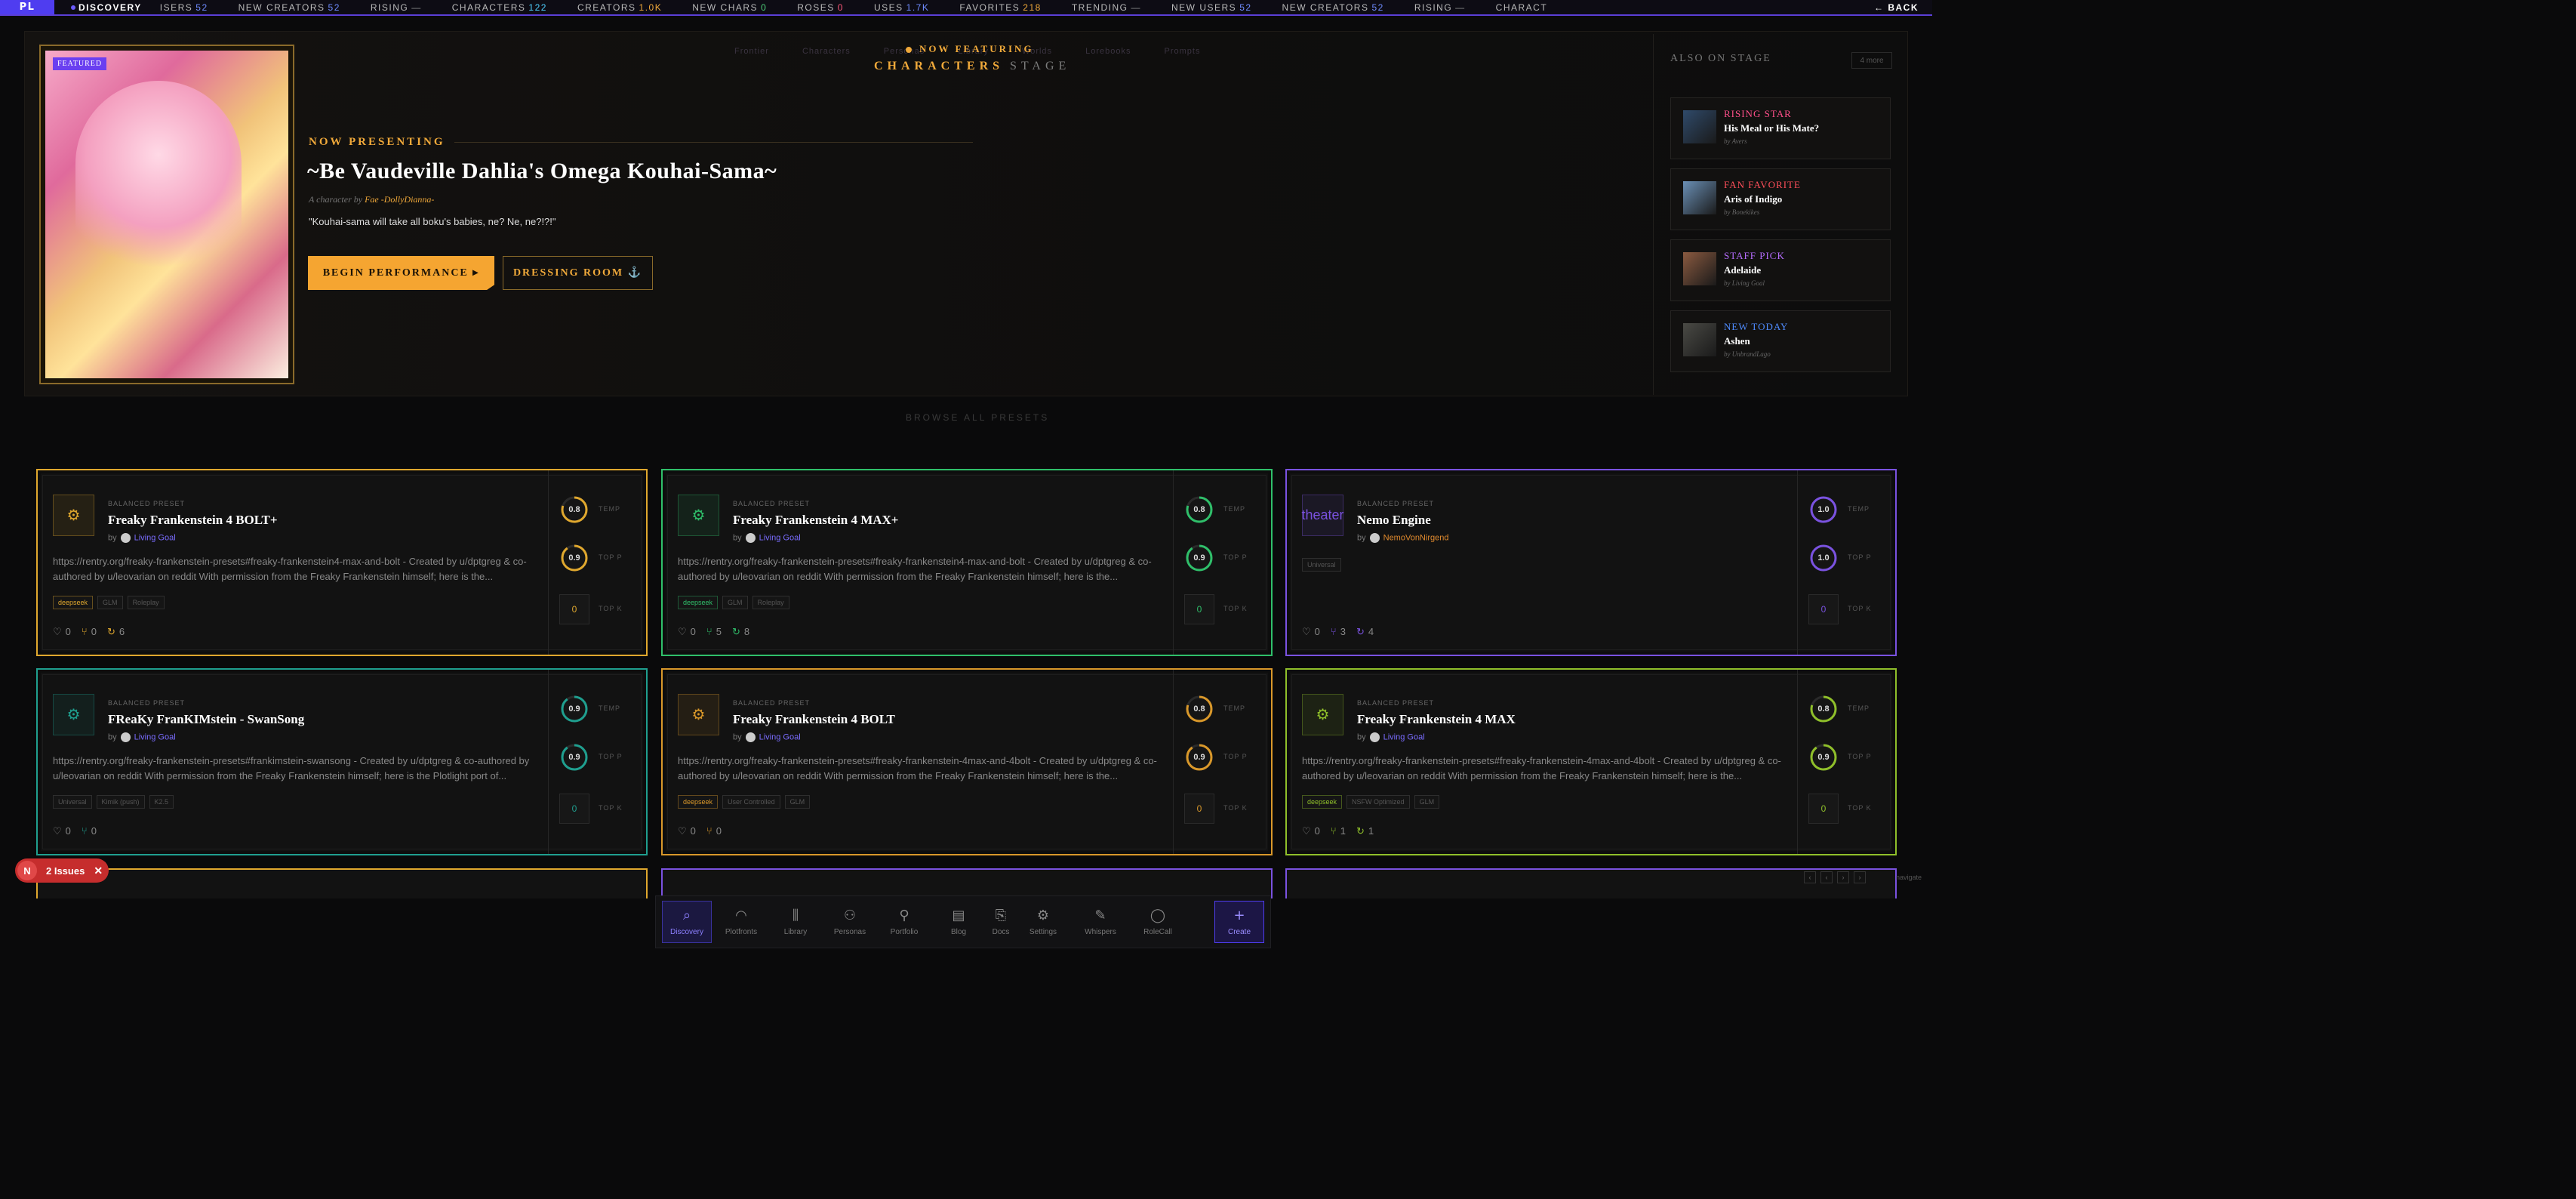 This screenshot has height=1199, width=2576. Describe the element at coordinates (396, 8) in the screenshot. I see `ticker-item: RISING —` at that location.